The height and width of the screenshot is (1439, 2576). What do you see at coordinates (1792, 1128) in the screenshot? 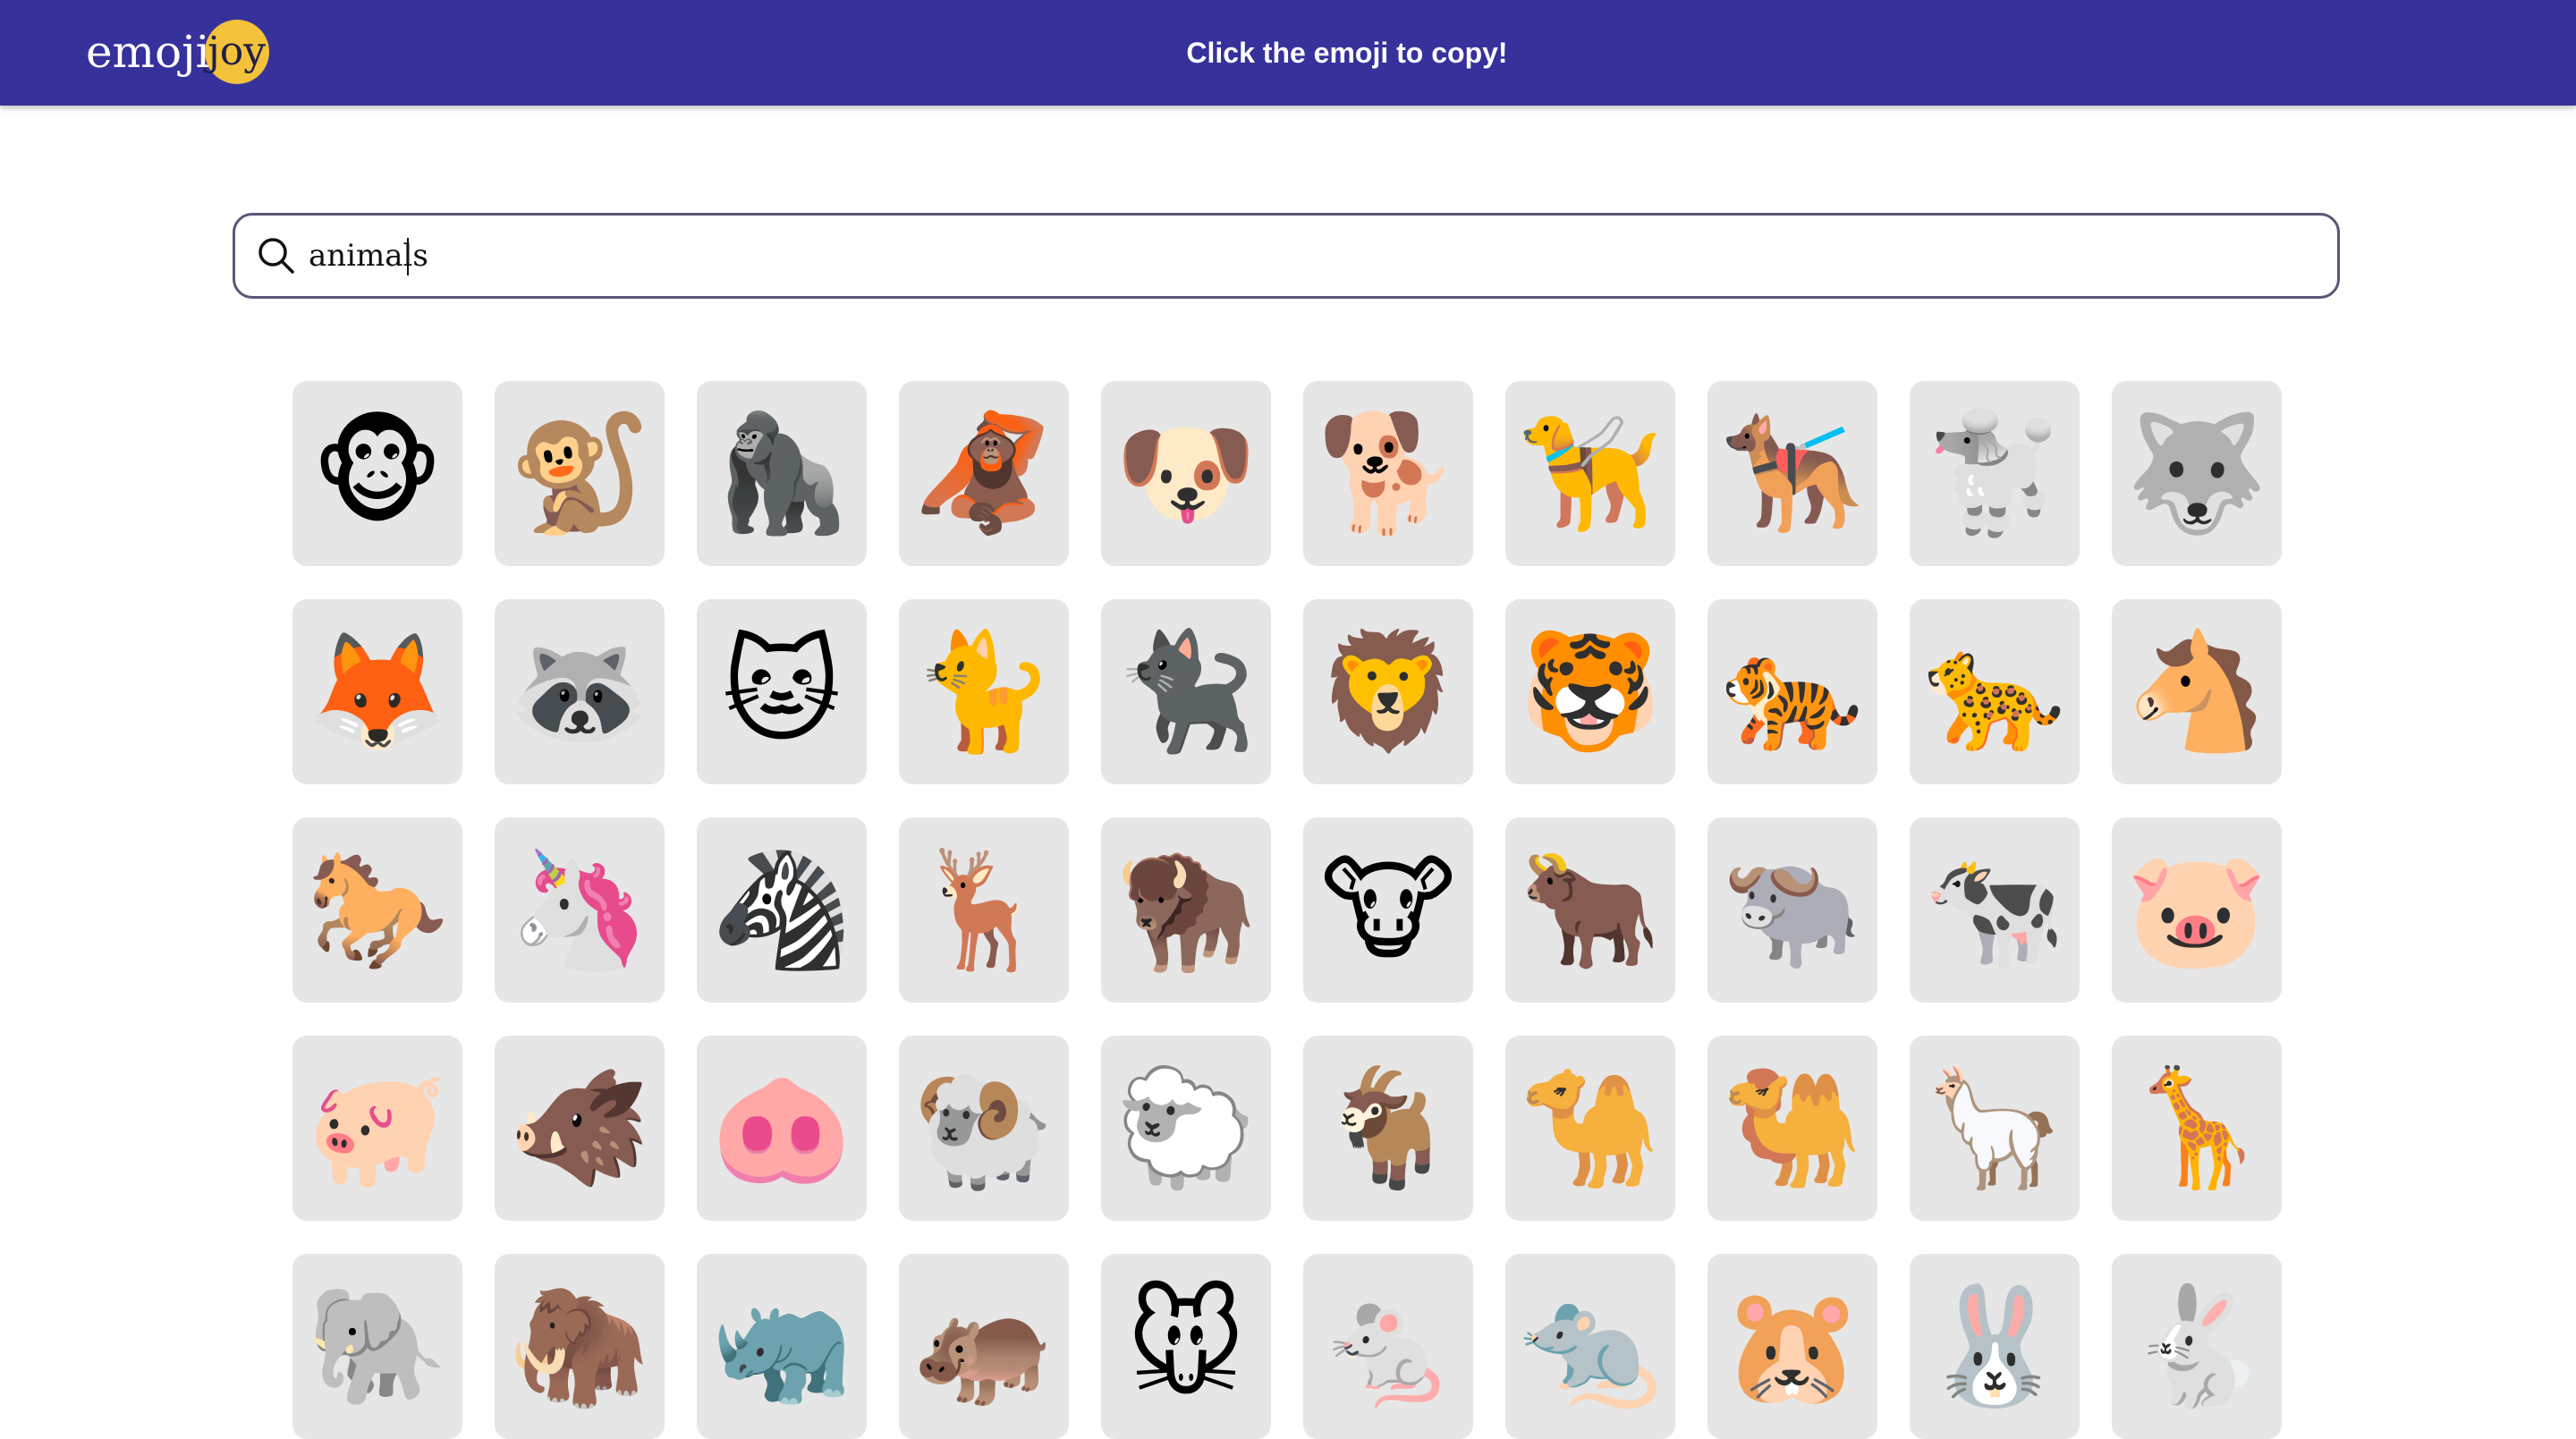
I see `emoji-tile: 🐫` at bounding box center [1792, 1128].